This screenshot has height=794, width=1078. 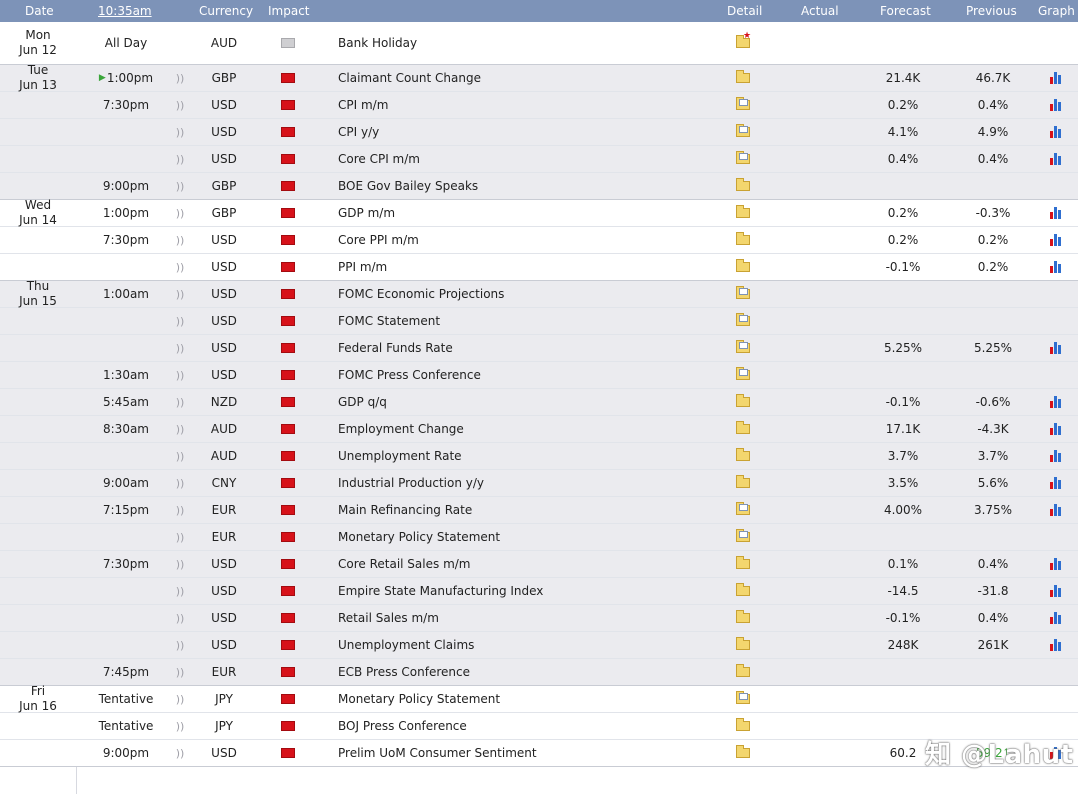 What do you see at coordinates (528, 726) in the screenshot?
I see `event-cell: BOJ Press Conference` at bounding box center [528, 726].